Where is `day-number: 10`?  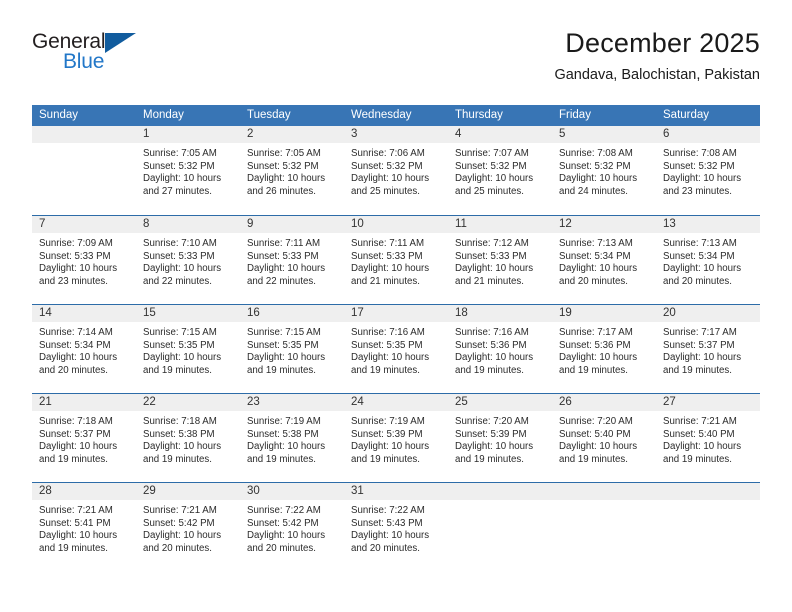 day-number: 10 is located at coordinates (396, 224).